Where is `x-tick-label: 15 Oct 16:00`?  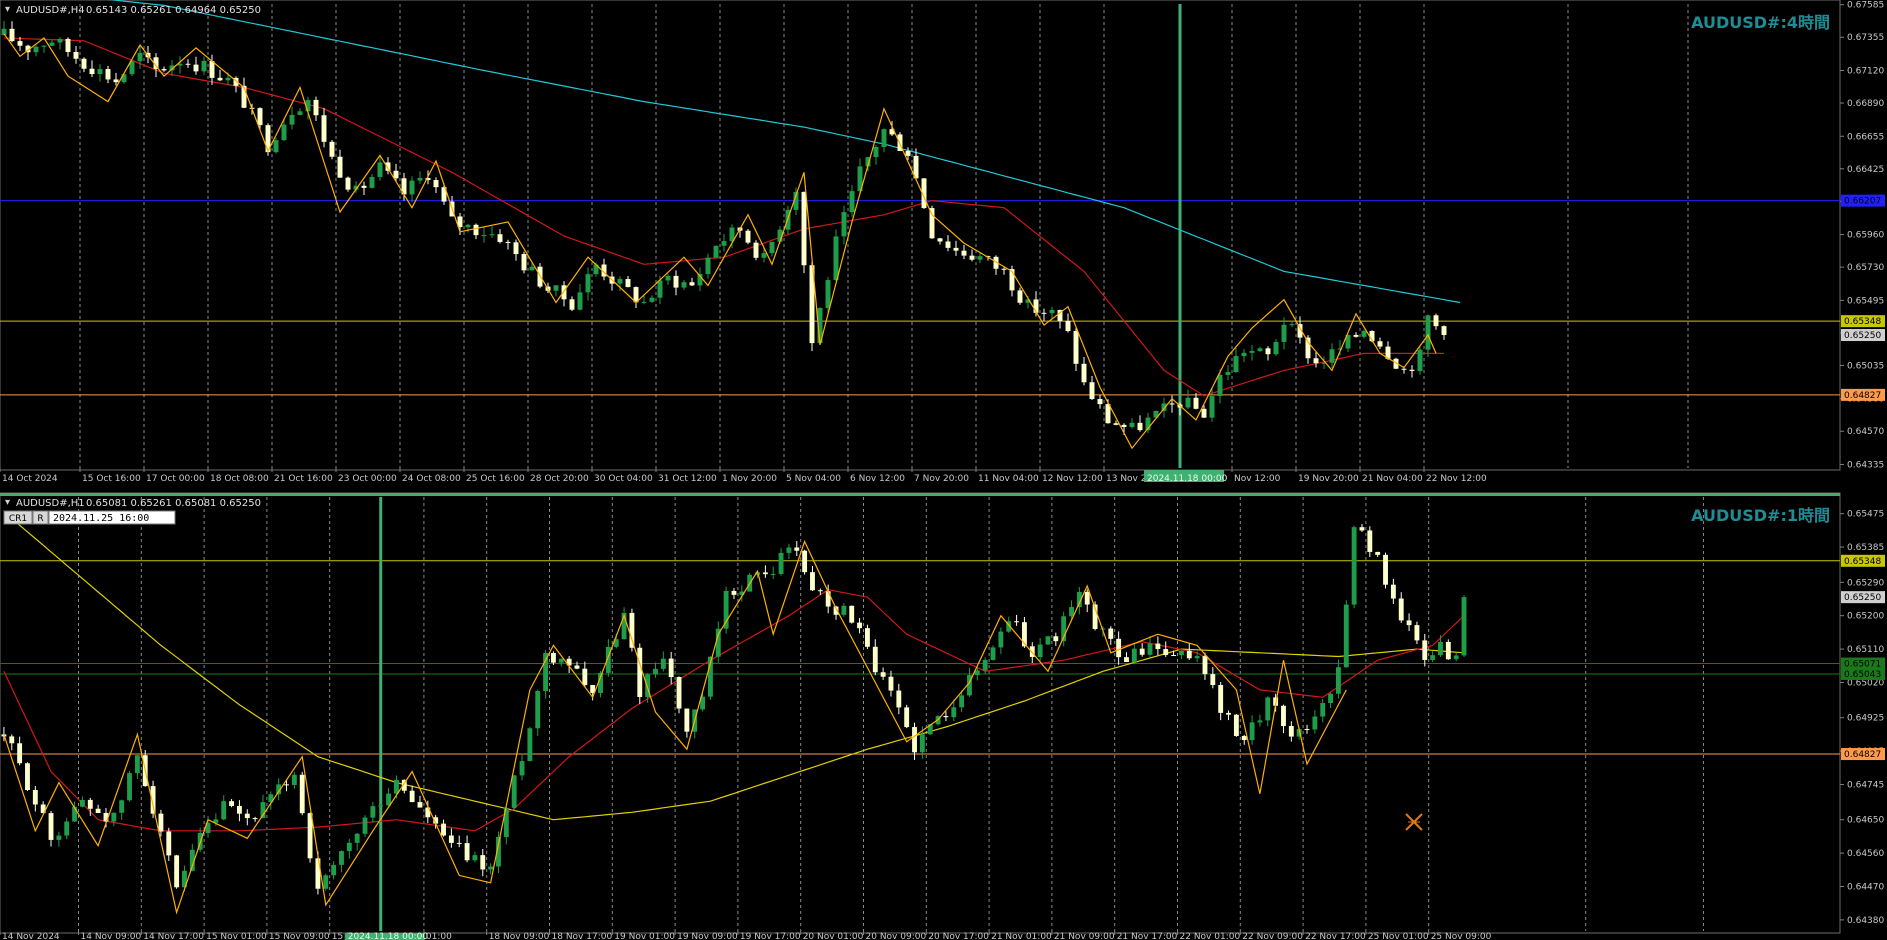
x-tick-label: 15 Oct 16:00 is located at coordinates (111, 479).